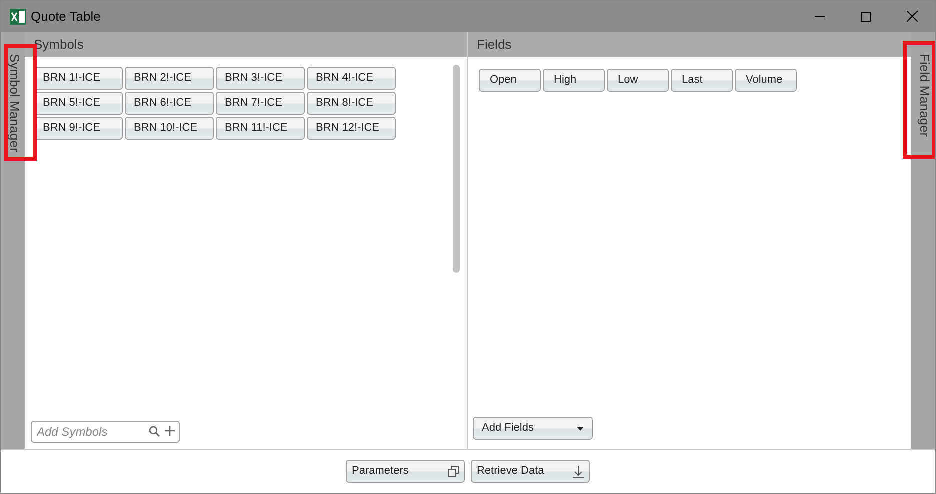  Describe the element at coordinates (820, 17) in the screenshot. I see `minimize-icon` at that location.